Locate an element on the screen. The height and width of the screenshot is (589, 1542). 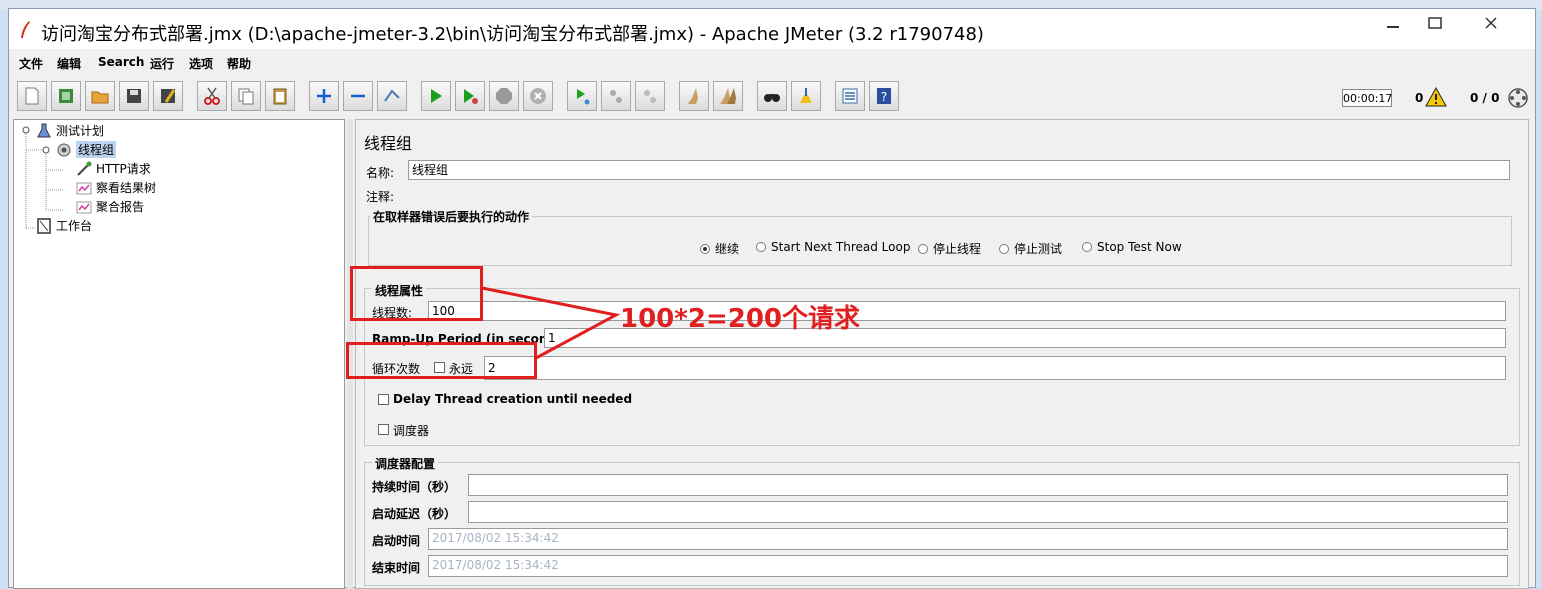
start-time-field: 2017/08/02 15:34:42 is located at coordinates (968, 539).